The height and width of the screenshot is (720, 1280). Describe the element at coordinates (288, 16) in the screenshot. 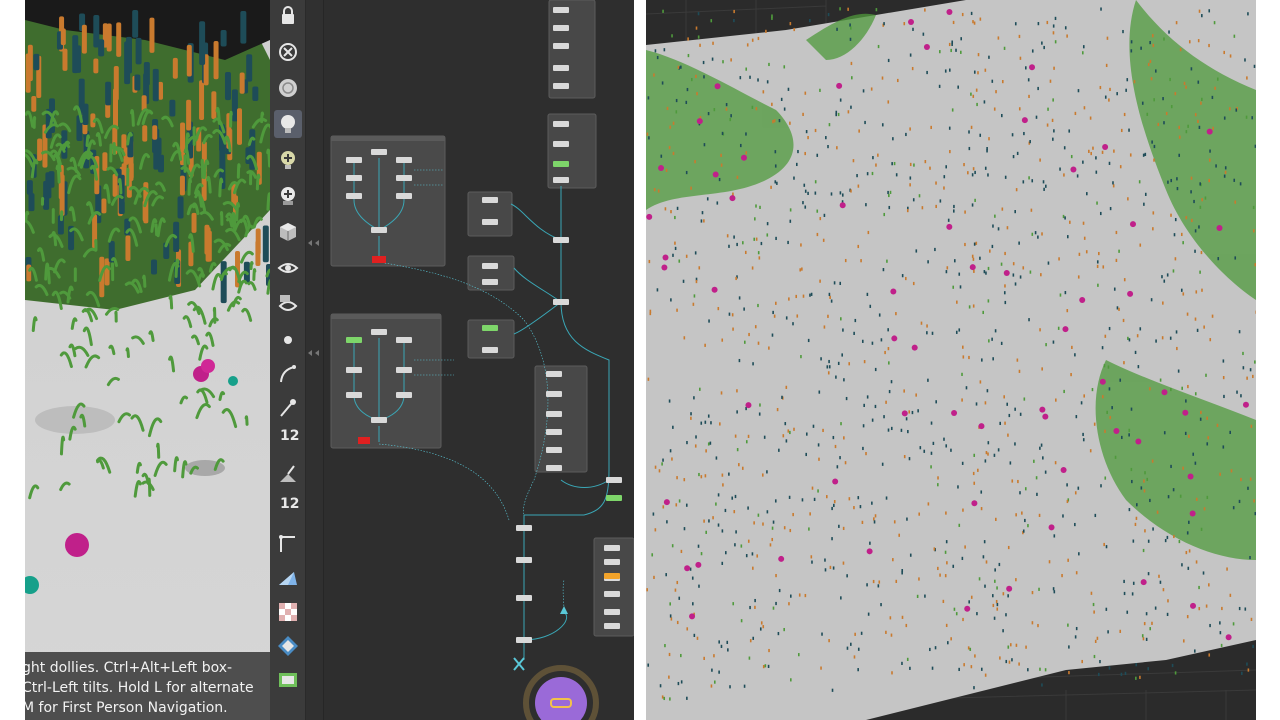

I see `lock-icon` at that location.